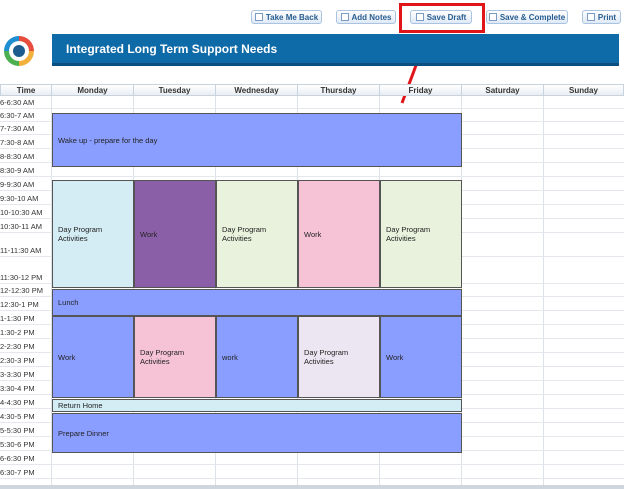  I want to click on day-label: Thursday, so click(338, 90).